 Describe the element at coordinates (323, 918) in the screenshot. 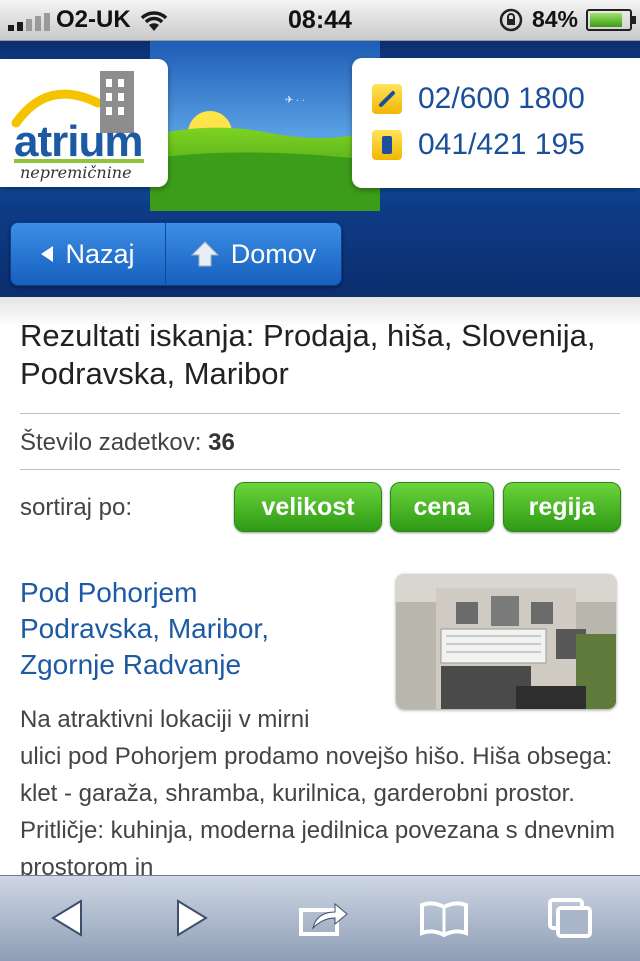

I see `share-icon` at that location.